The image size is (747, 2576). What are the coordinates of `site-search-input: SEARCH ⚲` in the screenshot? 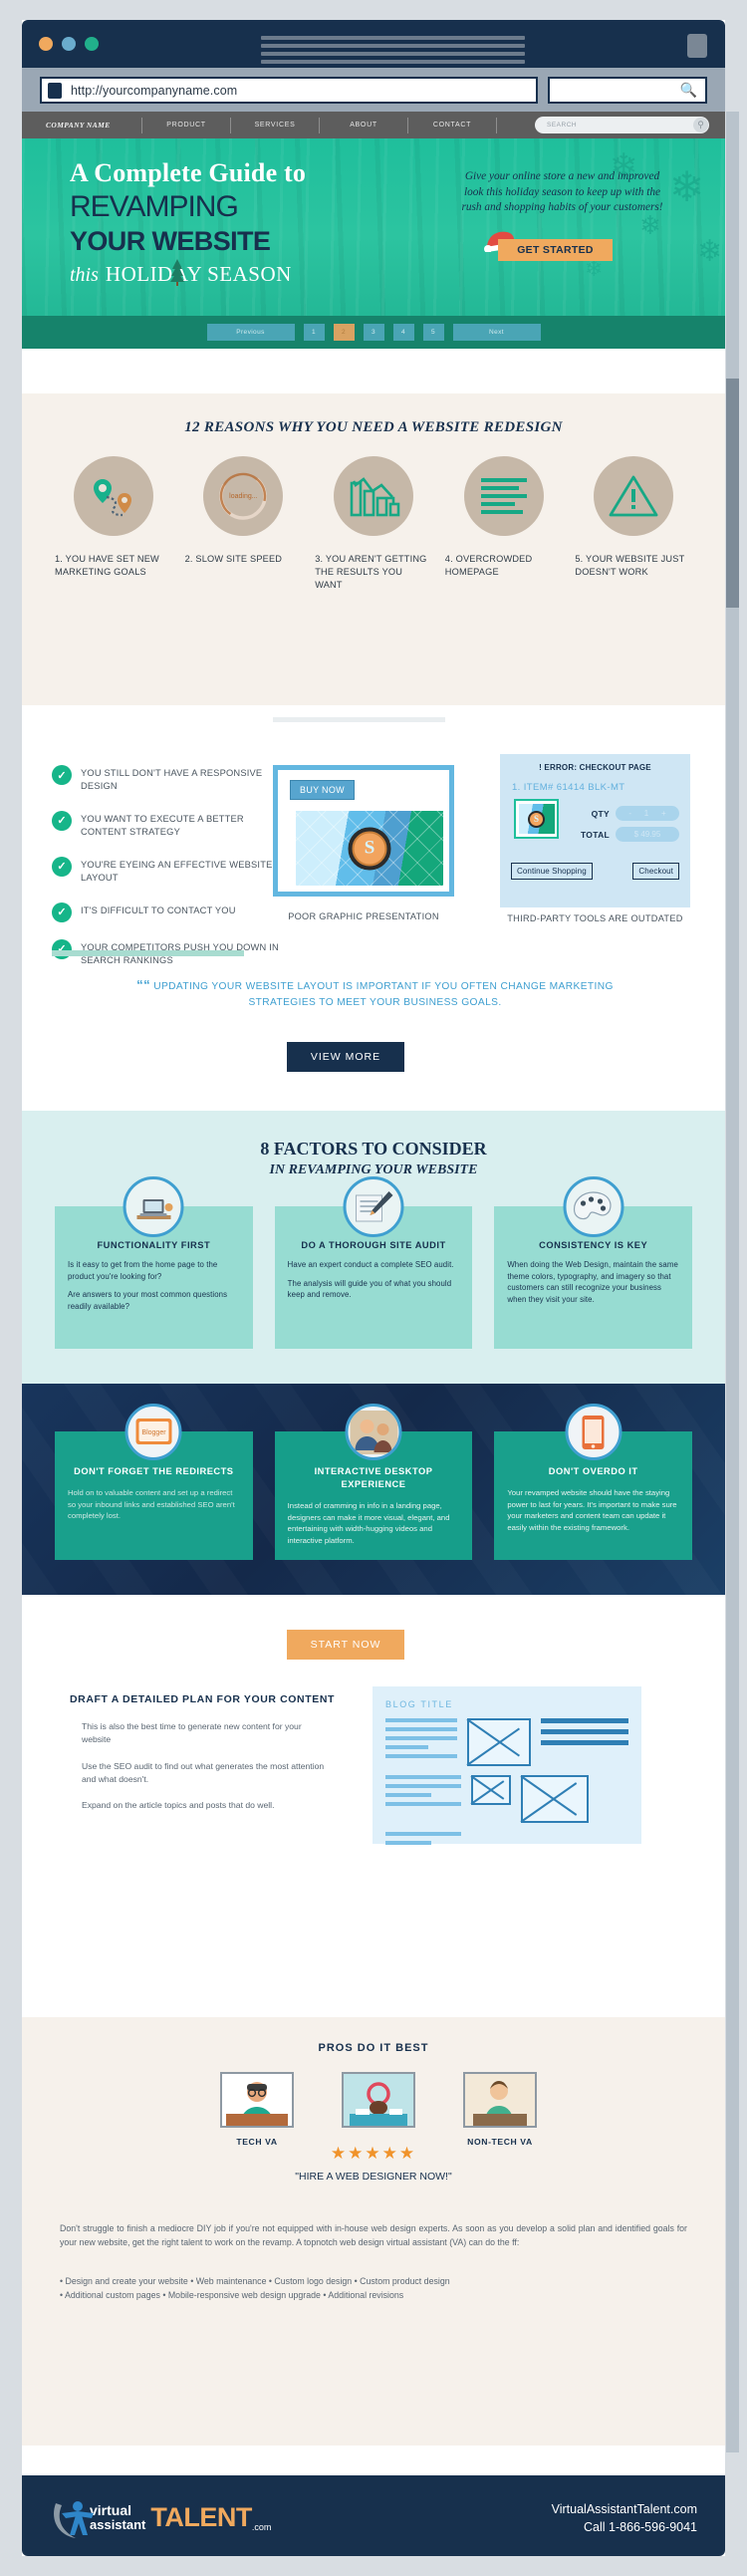 It's located at (622, 125).